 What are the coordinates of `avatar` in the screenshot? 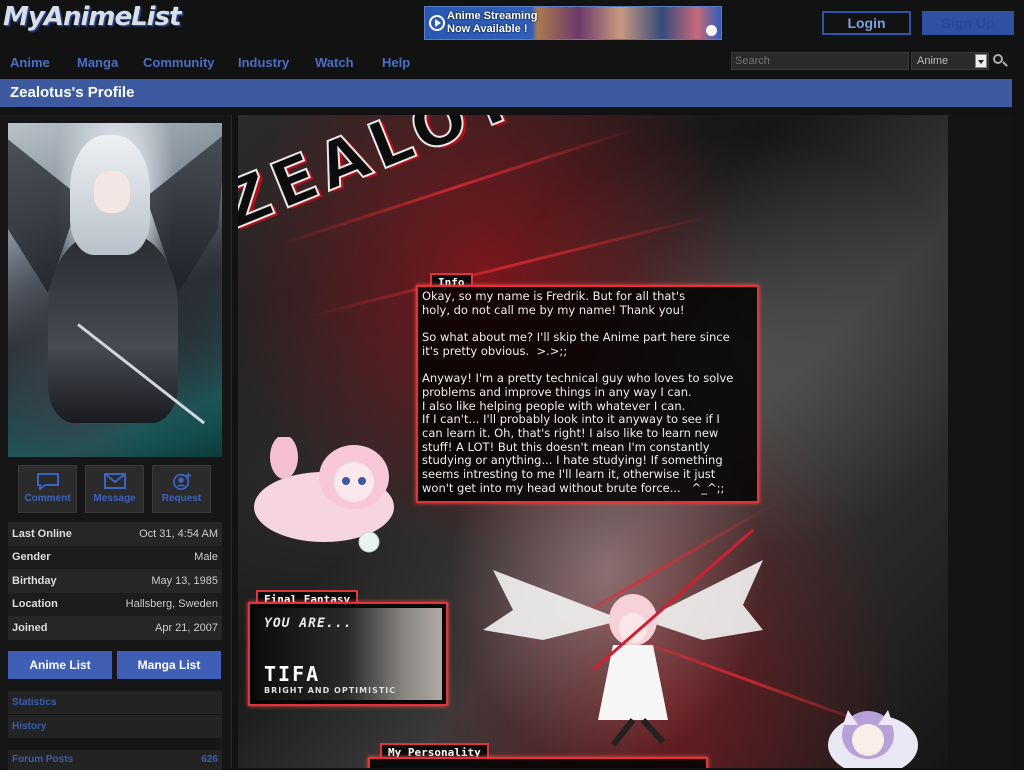 It's located at (115, 290).